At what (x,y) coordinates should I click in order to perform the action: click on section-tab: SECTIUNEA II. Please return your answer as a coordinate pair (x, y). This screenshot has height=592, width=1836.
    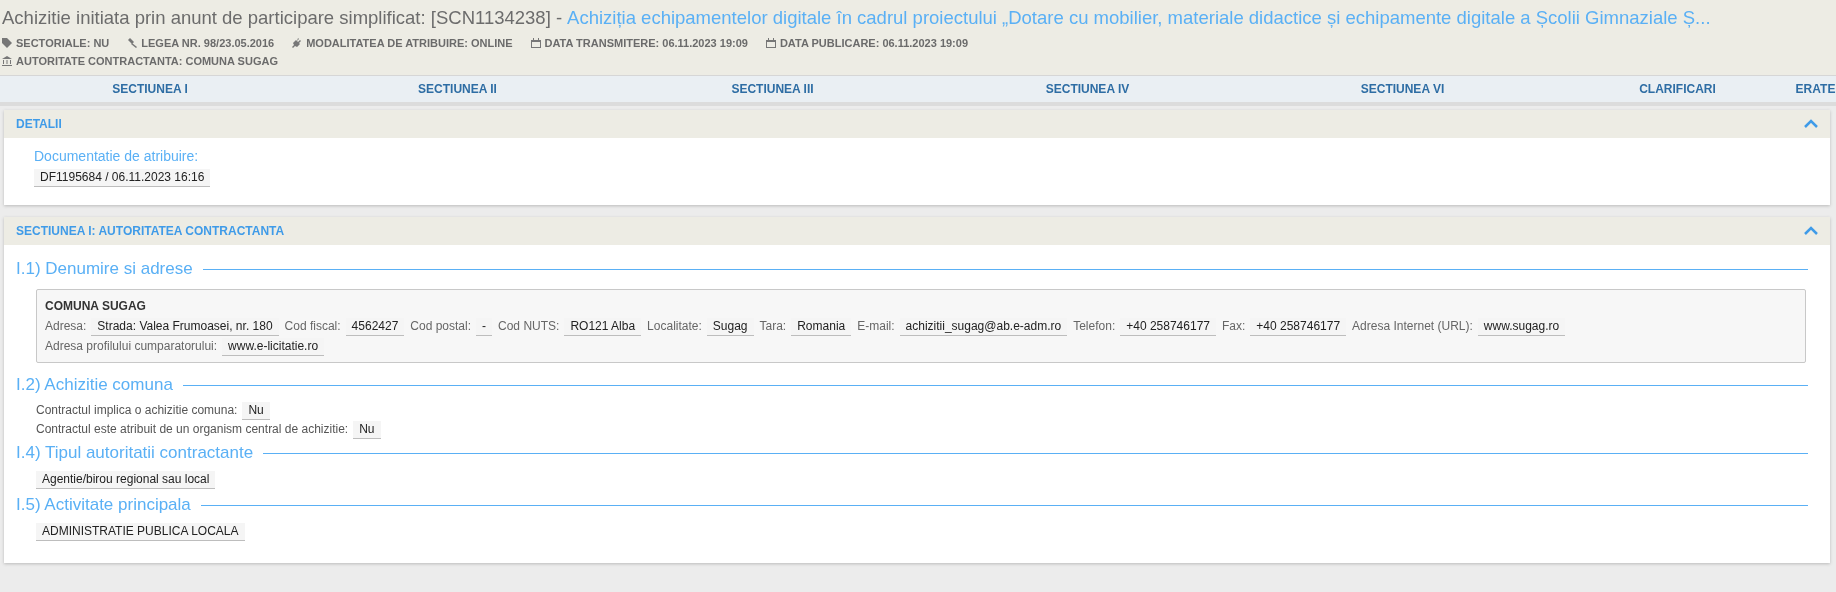
    Looking at the image, I should click on (457, 89).